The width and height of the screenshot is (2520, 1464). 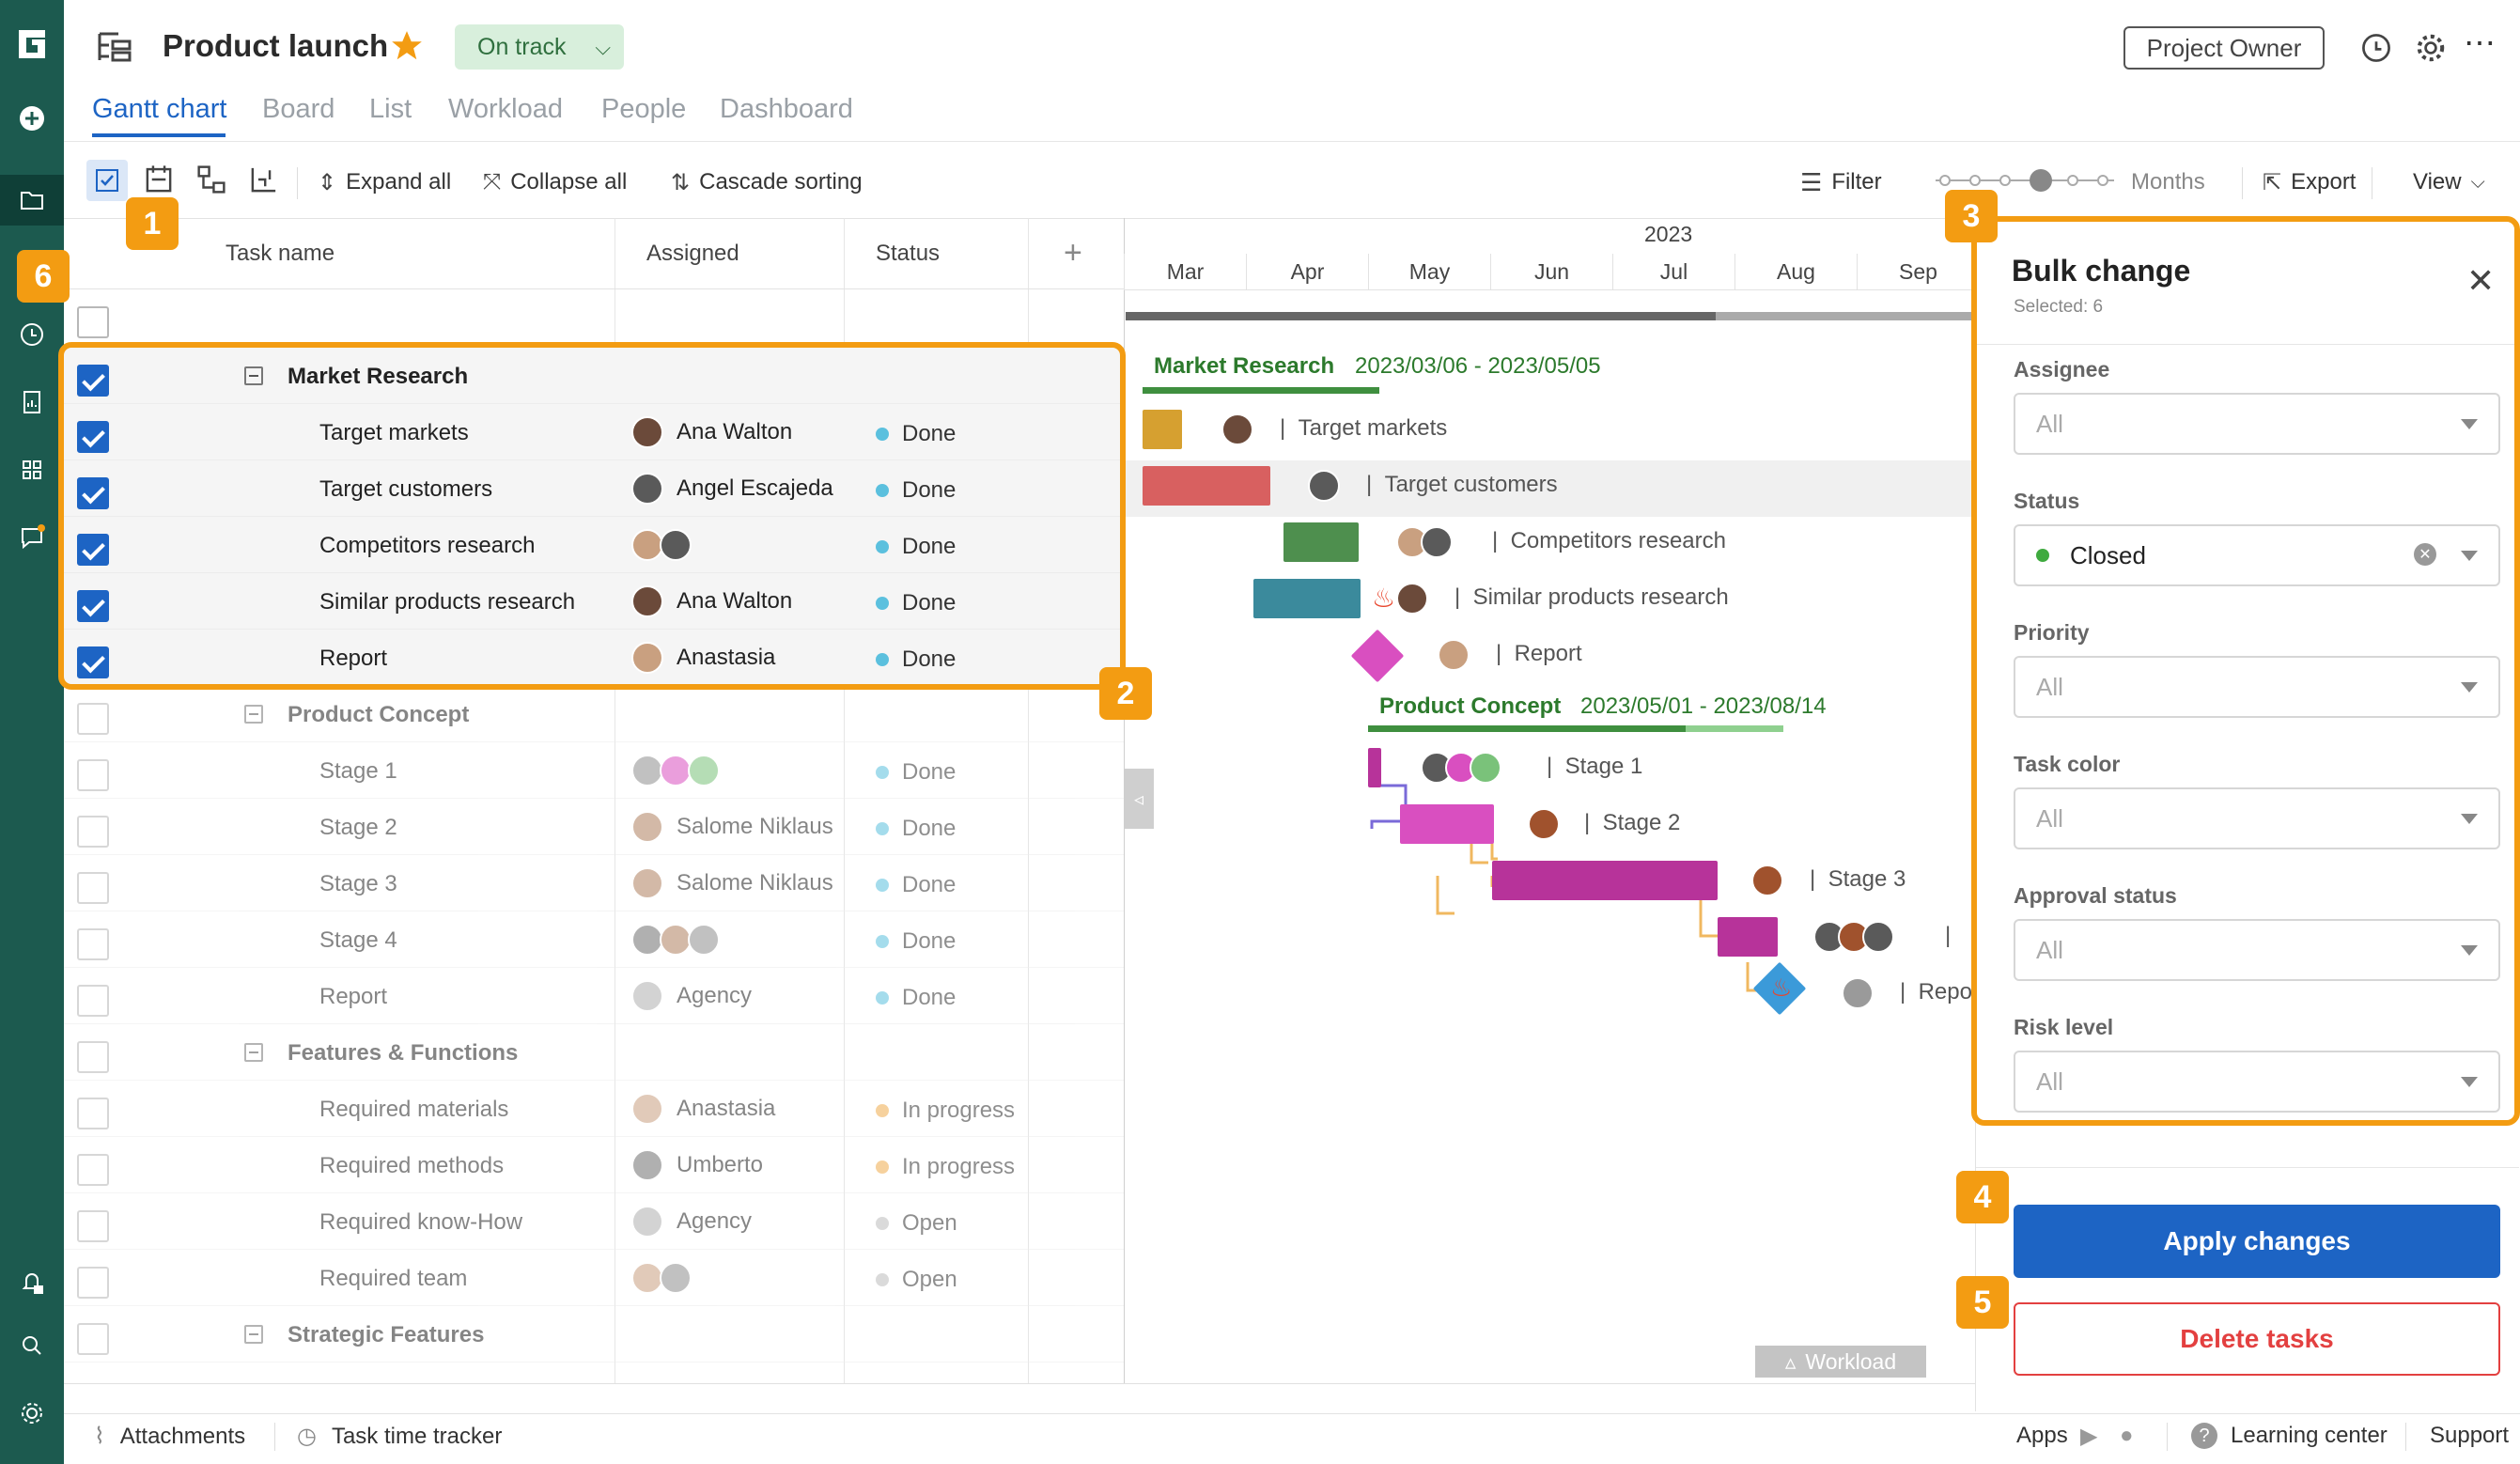 I want to click on attachments-link: ⌇ Attachments, so click(x=169, y=1437).